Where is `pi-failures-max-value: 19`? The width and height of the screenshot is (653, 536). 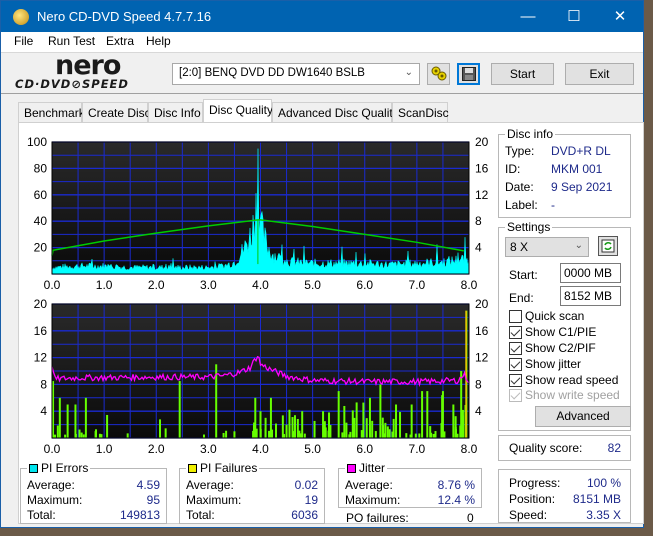 pi-failures-max-value: 19 is located at coordinates (311, 500).